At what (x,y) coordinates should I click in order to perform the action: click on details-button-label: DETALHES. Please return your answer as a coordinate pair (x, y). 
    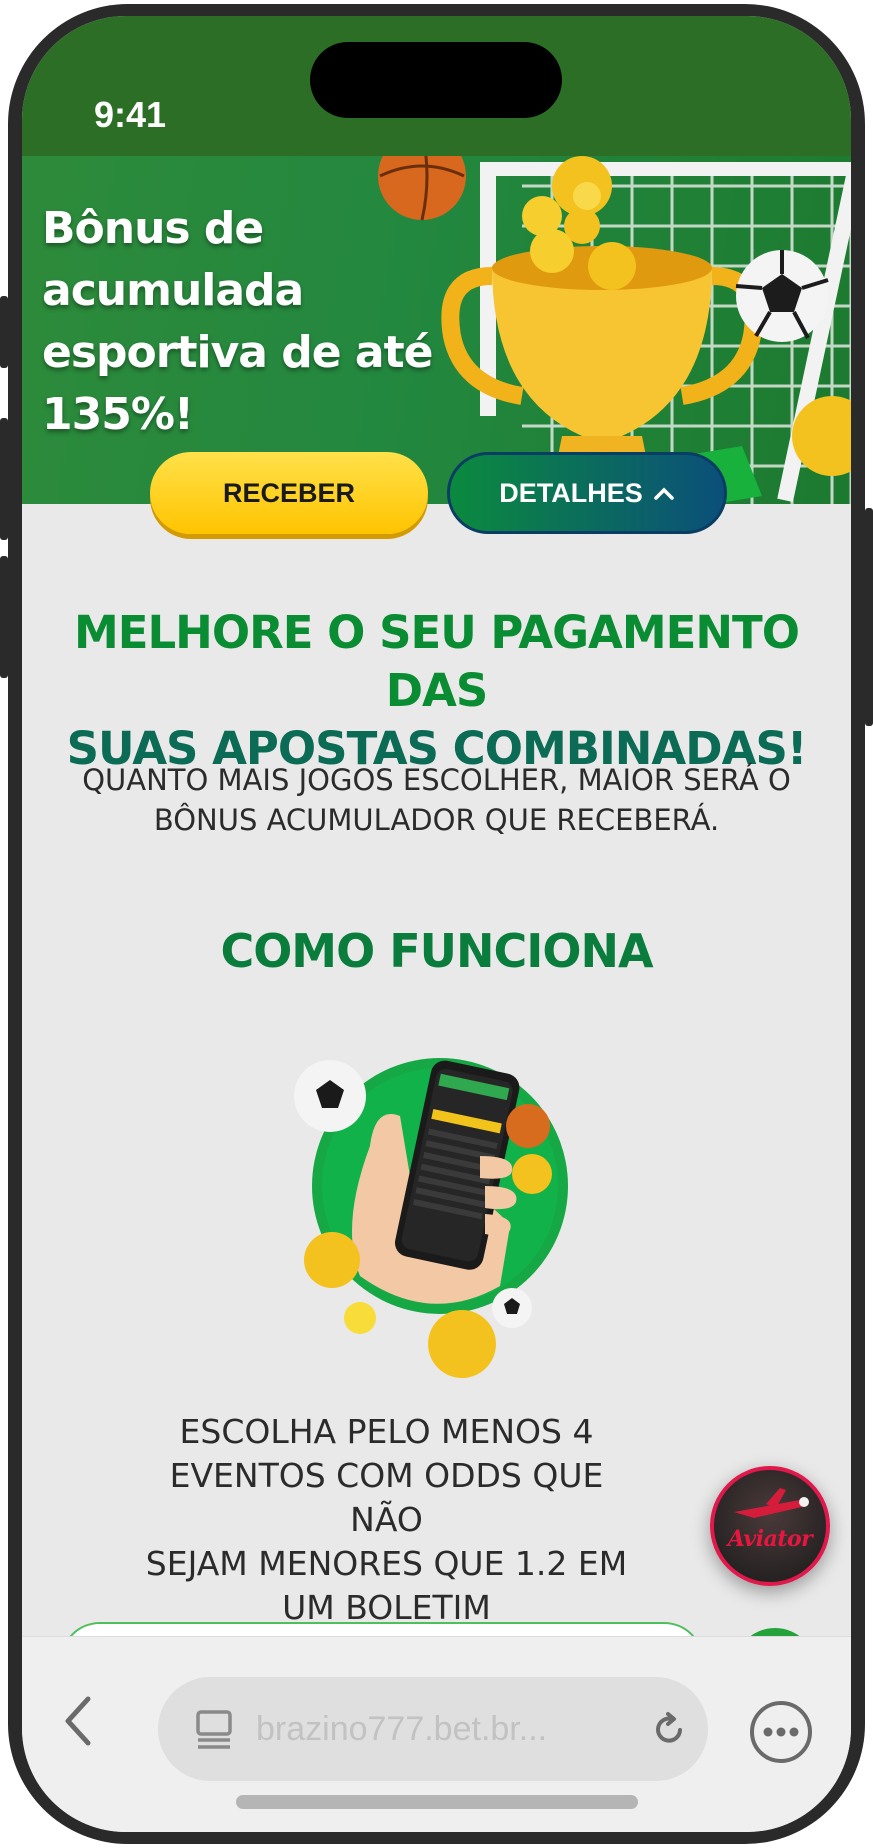
    Looking at the image, I should click on (571, 492).